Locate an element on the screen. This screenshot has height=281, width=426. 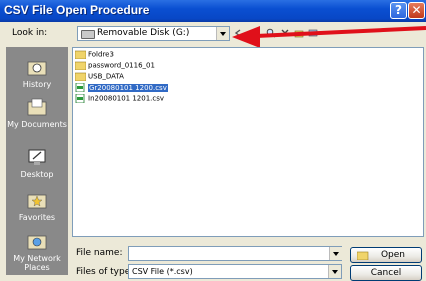
place-network: My Network Places is located at coordinates (37, 251).